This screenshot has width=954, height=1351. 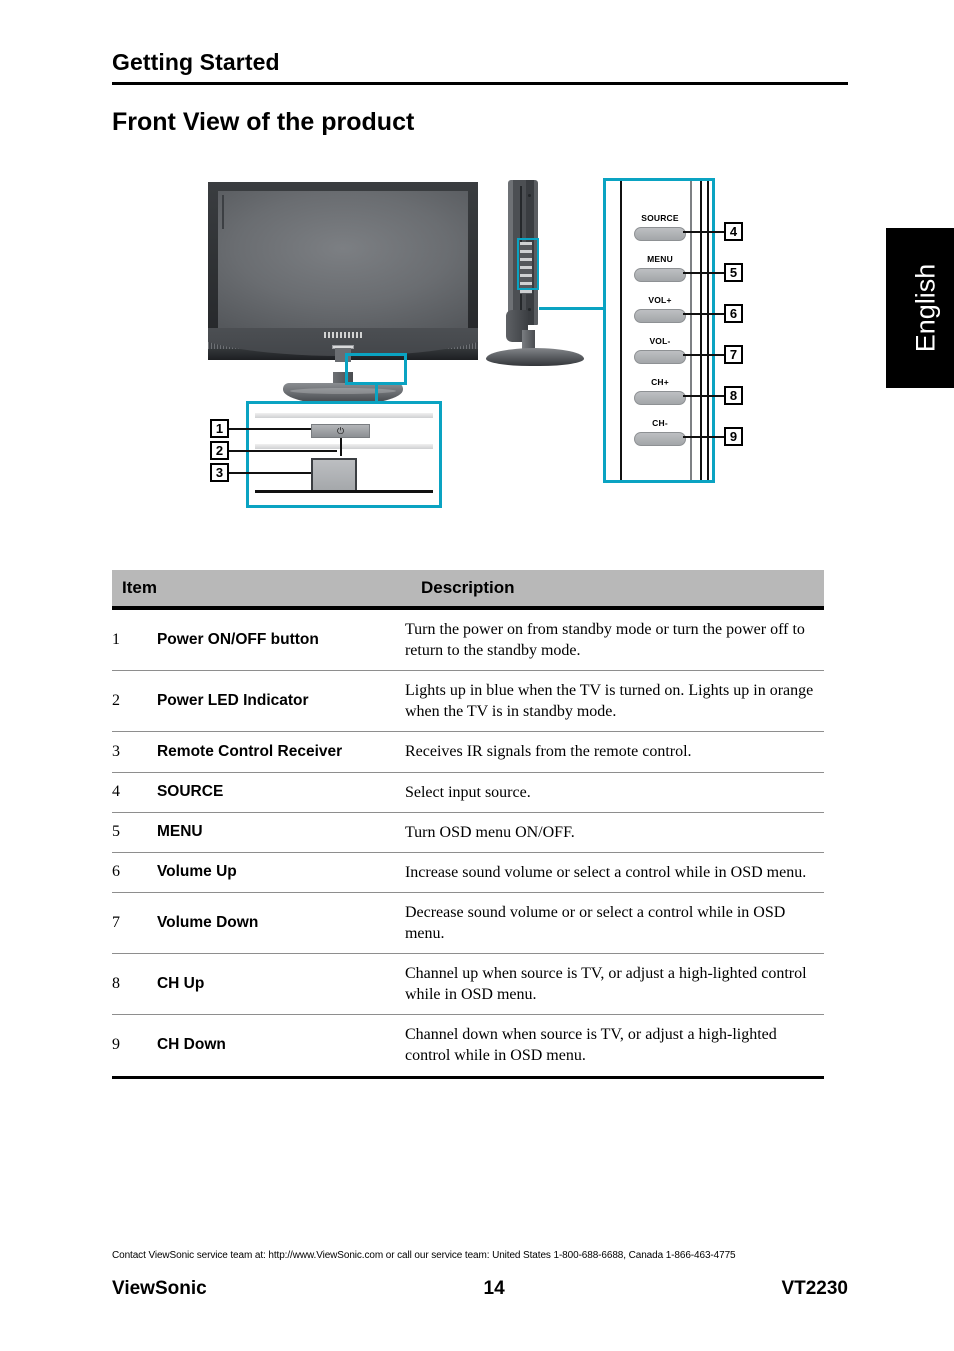 I want to click on table-header-row: Item Description, so click(x=468, y=590).